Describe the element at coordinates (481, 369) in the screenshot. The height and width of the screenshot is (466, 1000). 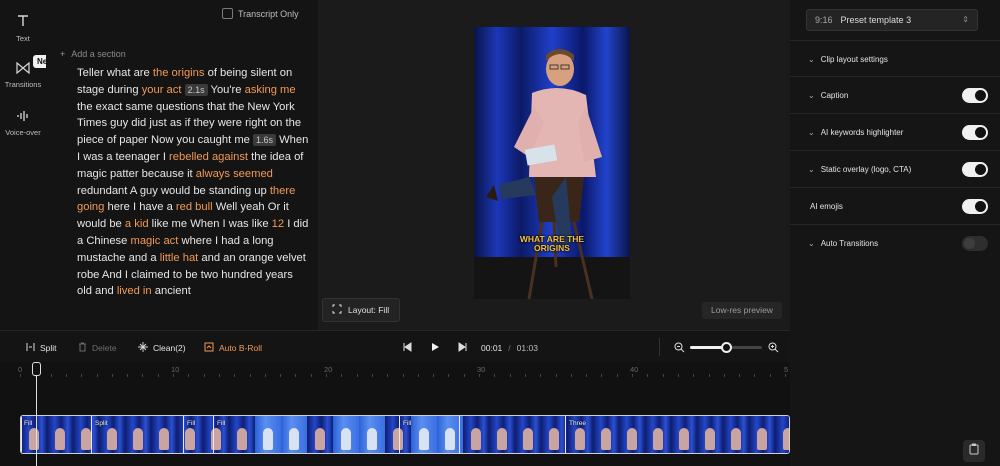
I see `ruler-label: 30` at that location.